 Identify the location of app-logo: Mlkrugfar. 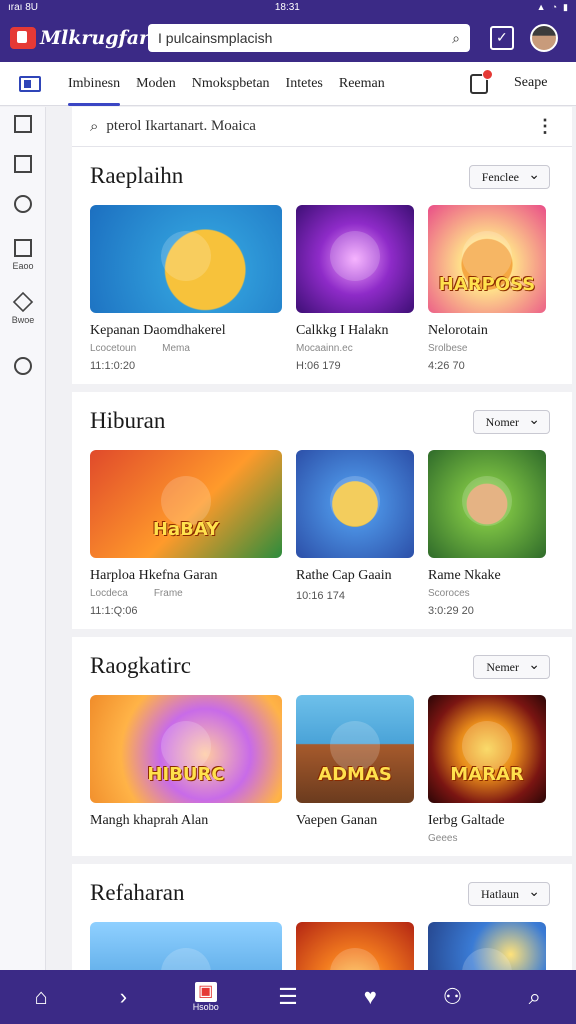
(79, 38).